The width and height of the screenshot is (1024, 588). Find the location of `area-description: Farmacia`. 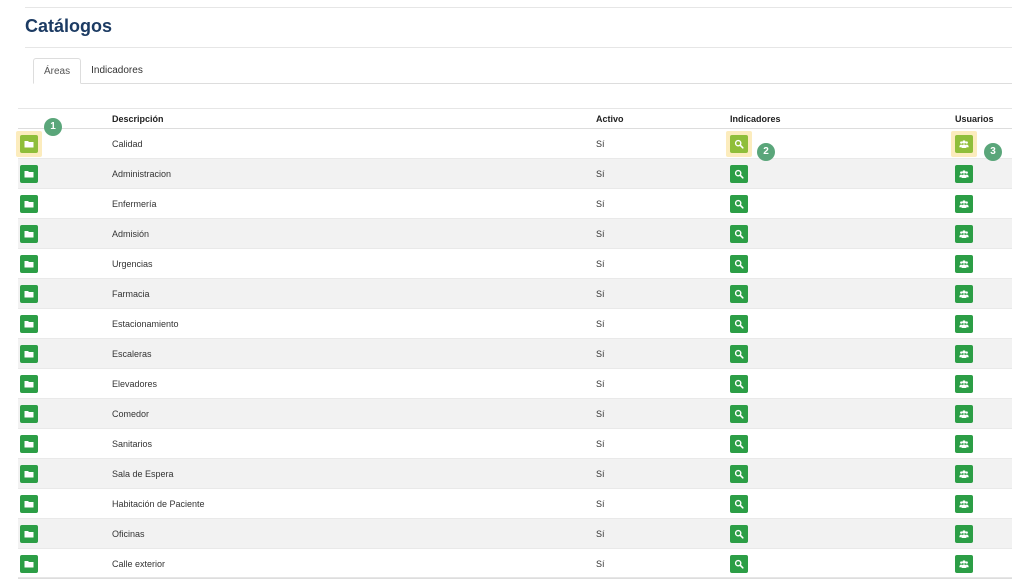

area-description: Farmacia is located at coordinates (354, 293).